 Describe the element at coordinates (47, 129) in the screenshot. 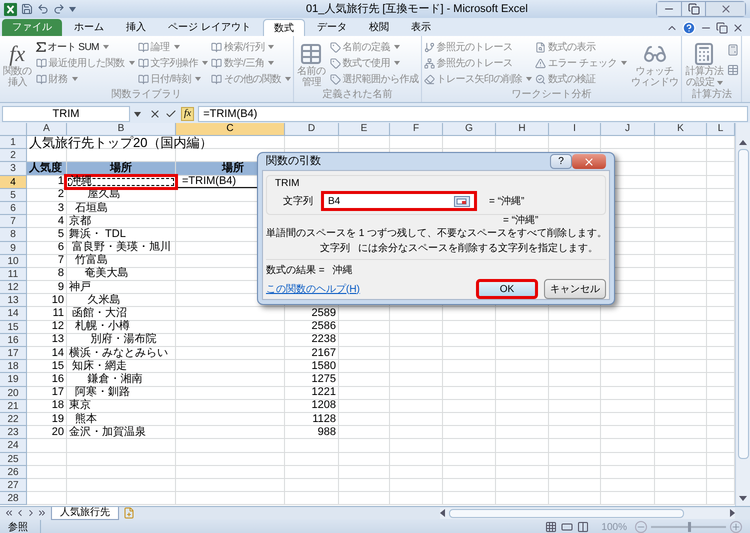

I see `column-header: A` at that location.